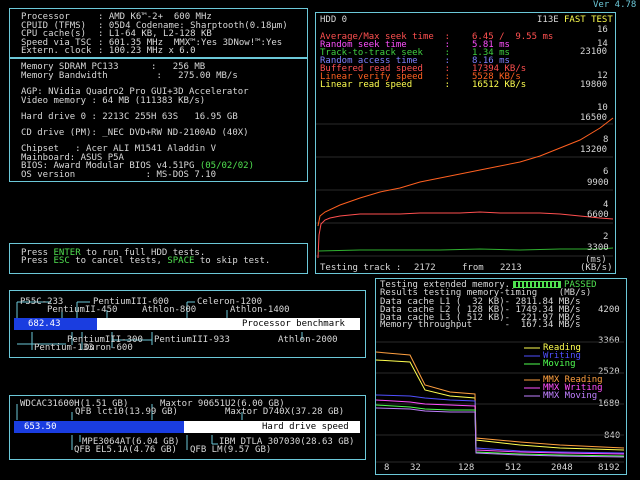 The height and width of the screenshot is (480, 640). I want to click on hdd-bench-value: 653.50, so click(40, 427).